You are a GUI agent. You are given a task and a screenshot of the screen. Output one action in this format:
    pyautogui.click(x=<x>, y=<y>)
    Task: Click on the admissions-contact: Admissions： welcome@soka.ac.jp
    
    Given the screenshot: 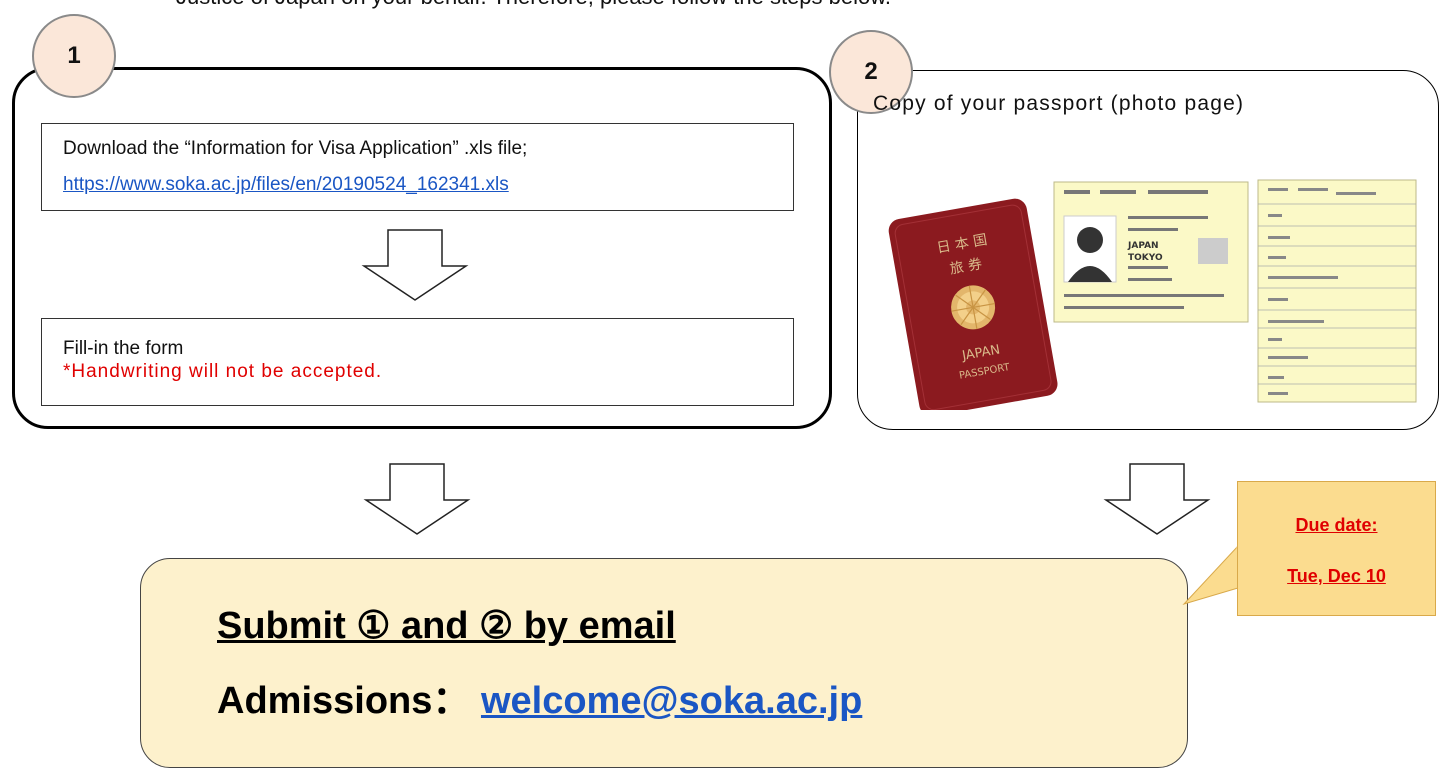 What is the action you would take?
    pyautogui.click(x=539, y=696)
    